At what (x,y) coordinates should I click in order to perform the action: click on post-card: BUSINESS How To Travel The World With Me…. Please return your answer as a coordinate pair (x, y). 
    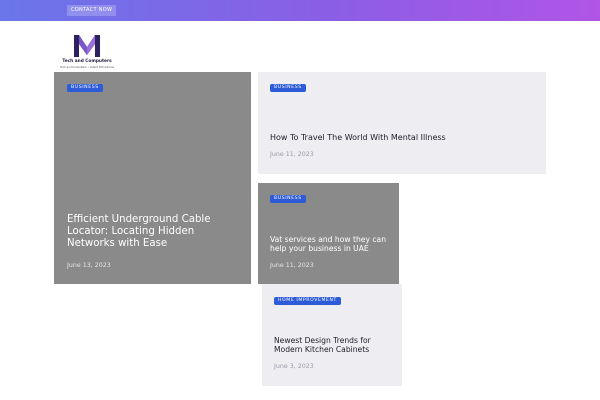
    Looking at the image, I should click on (402, 123).